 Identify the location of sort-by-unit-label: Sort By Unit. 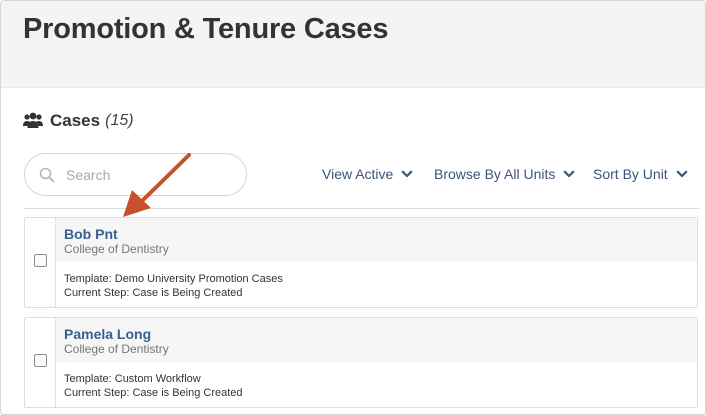
(630, 174).